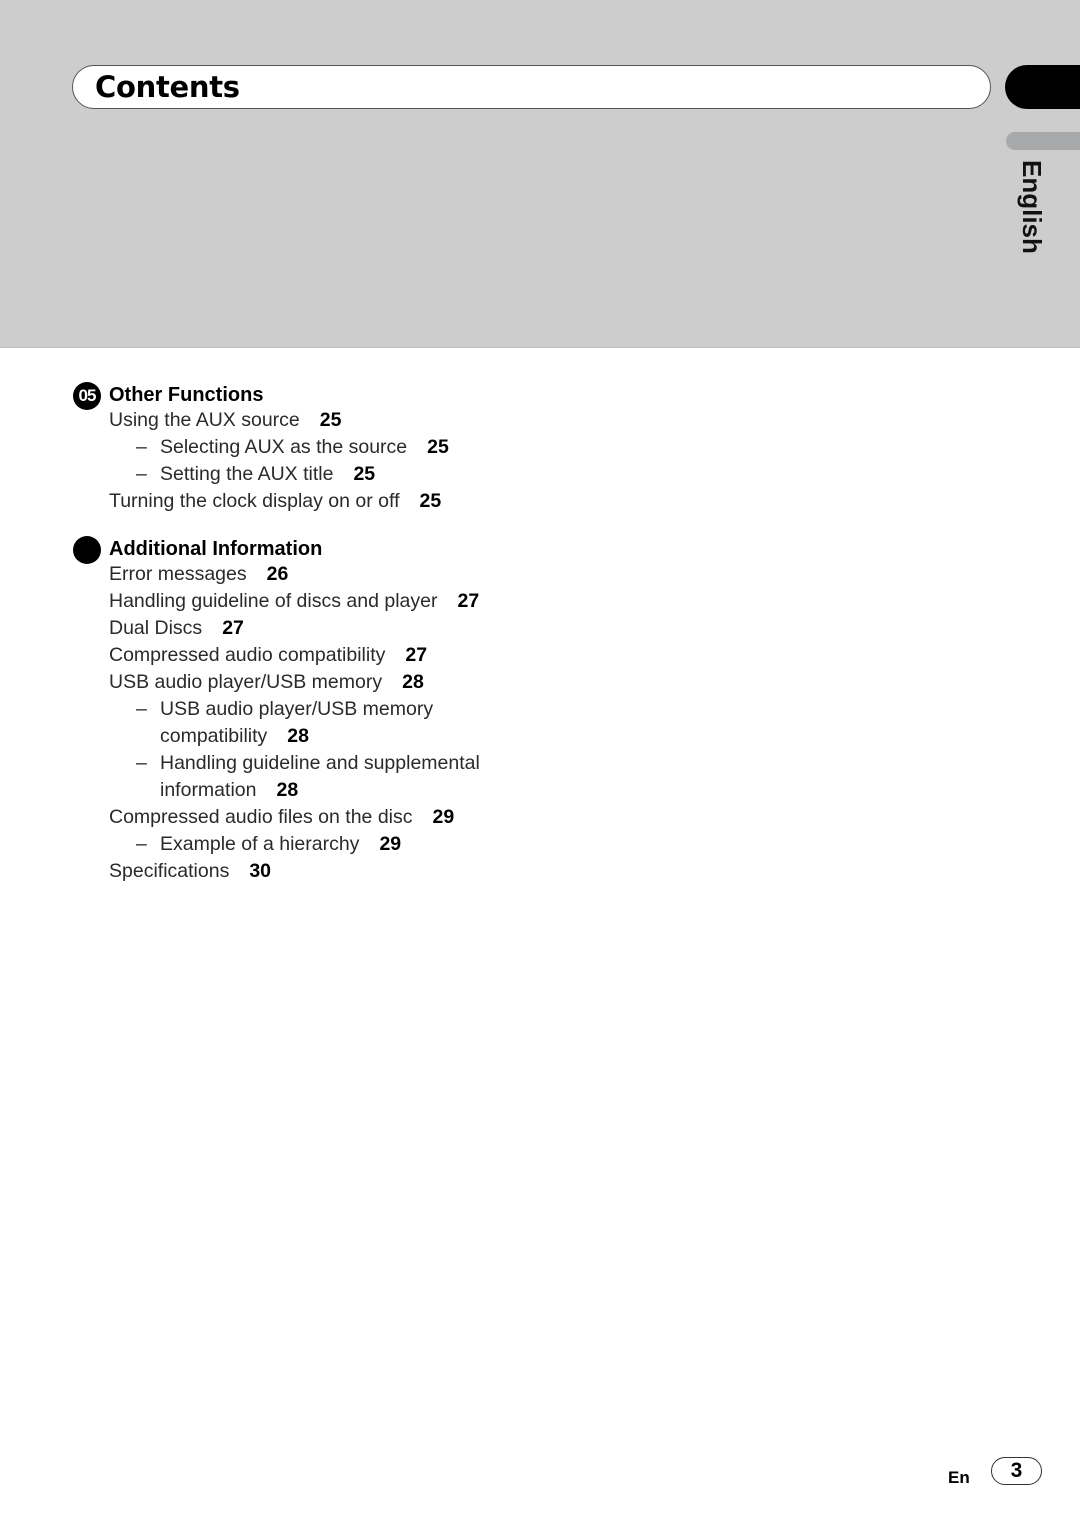  Describe the element at coordinates (247, 655) in the screenshot. I see `toc-entry-label: Compressed audio compatibility` at that location.